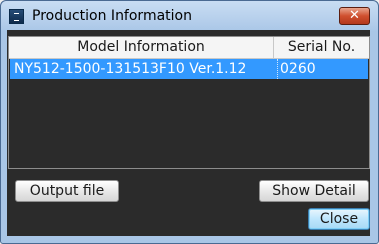  I want to click on show-detail-button: Show Detail, so click(314, 191).